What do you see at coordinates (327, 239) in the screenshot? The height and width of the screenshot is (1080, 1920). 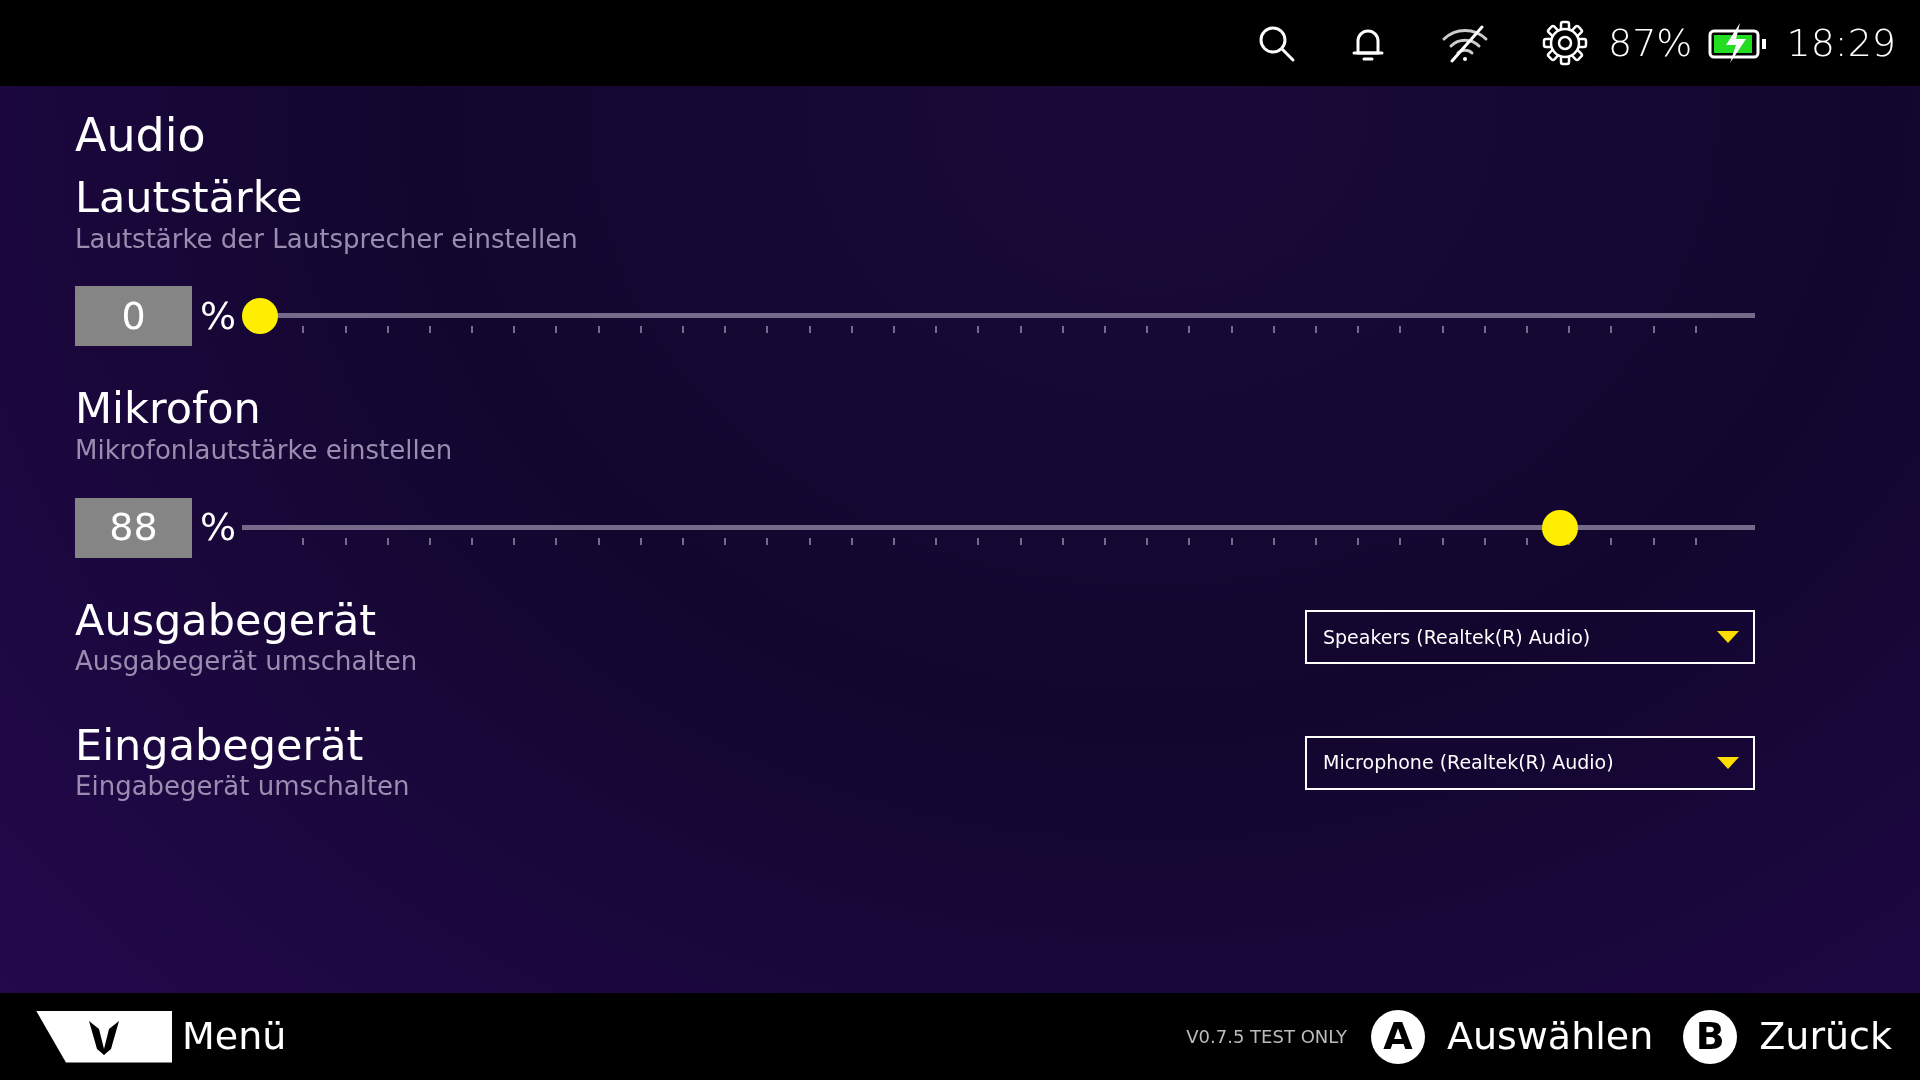 I see `setting-description: Lautstärke der Lautsprecher einstellen` at bounding box center [327, 239].